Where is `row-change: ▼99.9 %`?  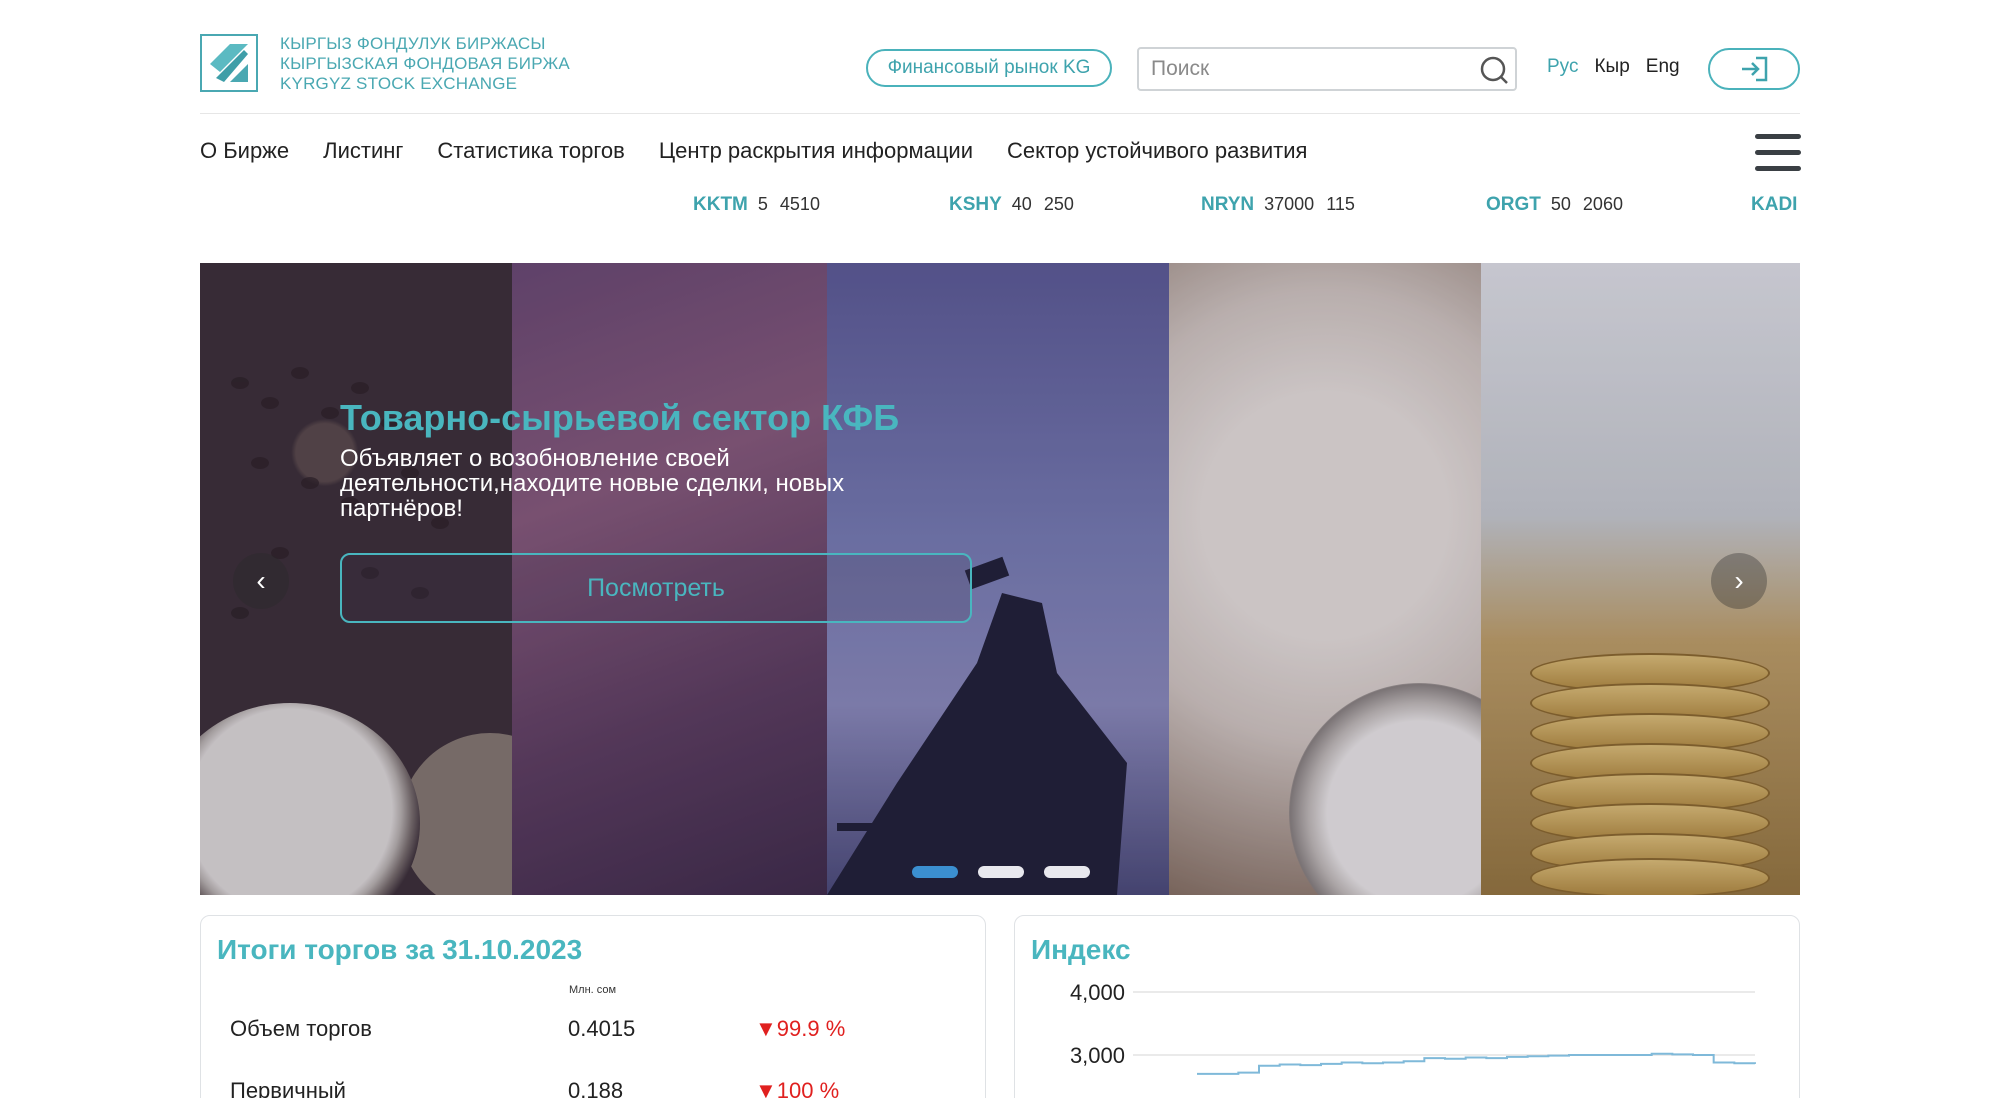
row-change: ▼99.9 % is located at coordinates (800, 1028).